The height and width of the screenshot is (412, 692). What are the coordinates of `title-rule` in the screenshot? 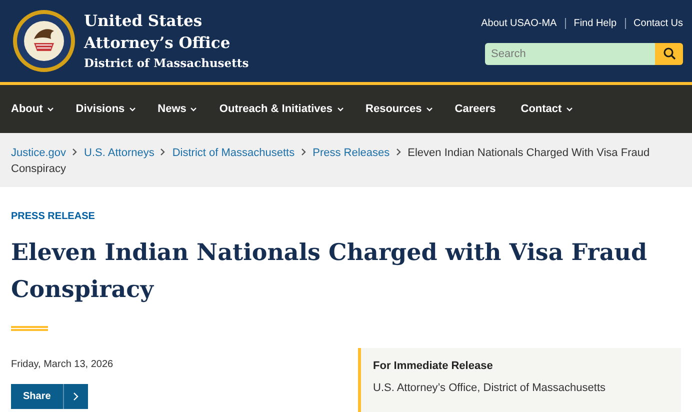 It's located at (29, 328).